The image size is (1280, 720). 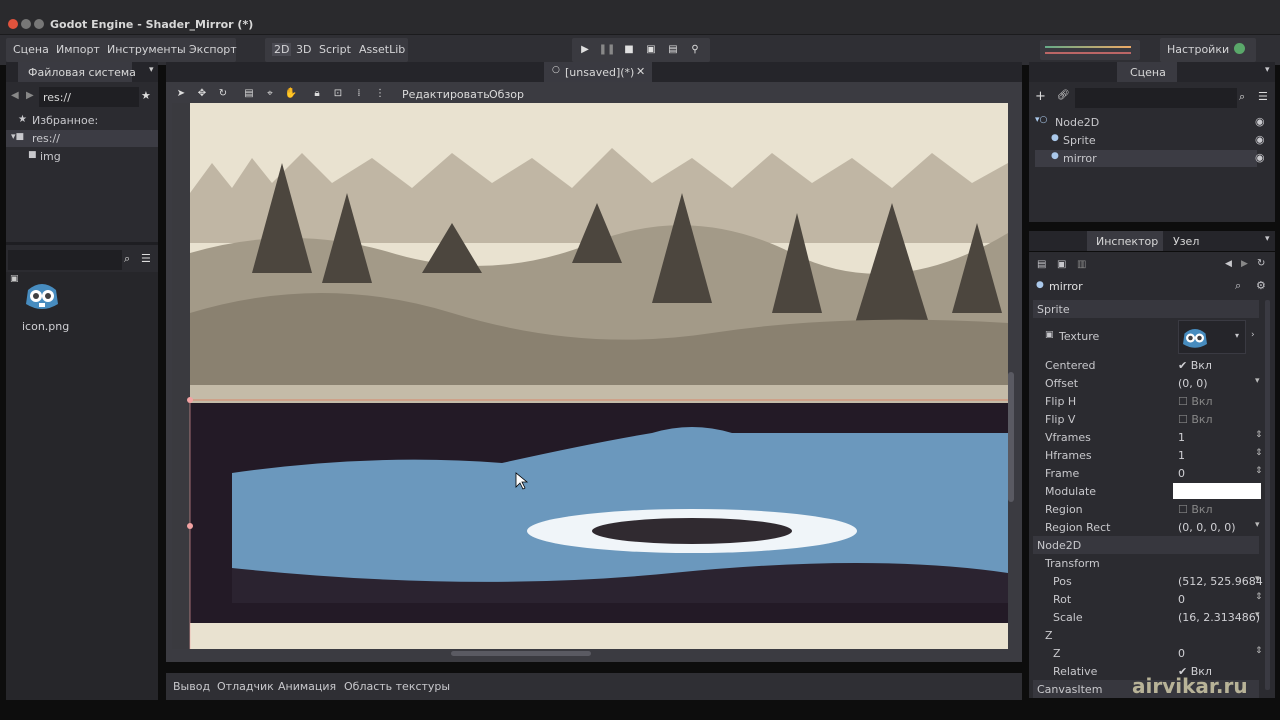 What do you see at coordinates (30, 95) in the screenshot?
I see `forward-icon: ▶` at bounding box center [30, 95].